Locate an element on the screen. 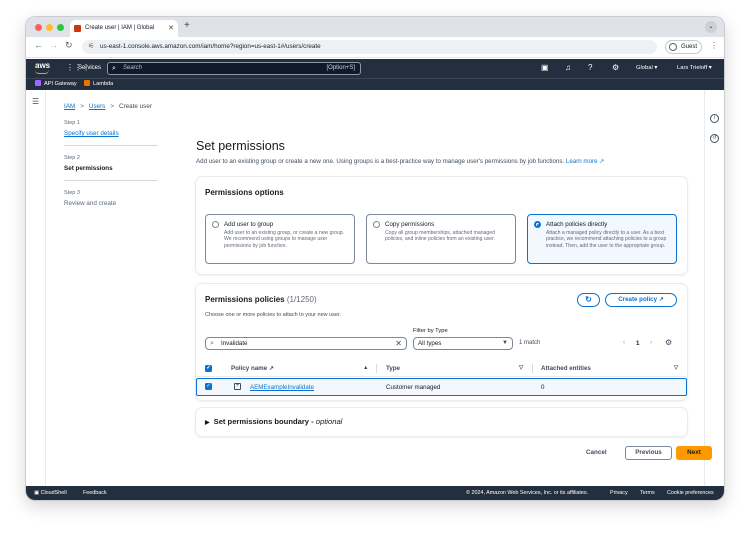 The width and height of the screenshot is (750, 535). column-divider is located at coordinates (376, 368).